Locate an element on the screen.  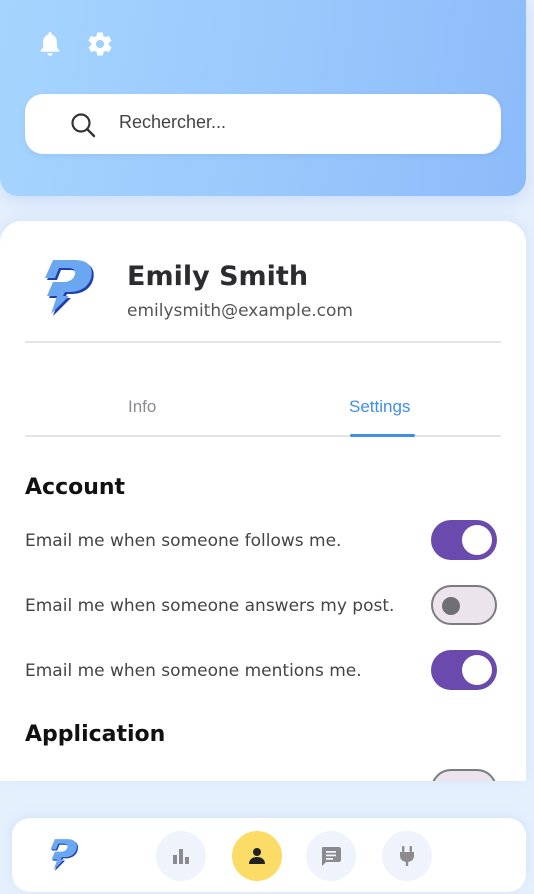
stats-icon is located at coordinates (181, 856).